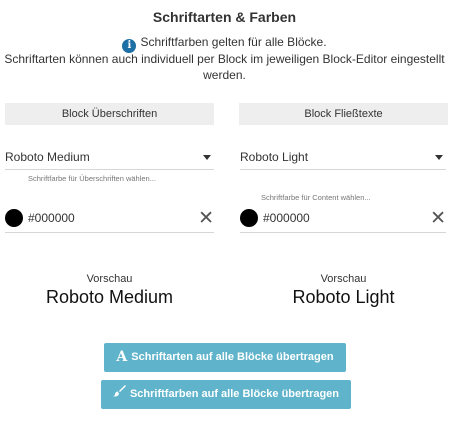 The height and width of the screenshot is (426, 449). What do you see at coordinates (109, 297) in the screenshot?
I see `headings-preview-text: Roboto Medium` at bounding box center [109, 297].